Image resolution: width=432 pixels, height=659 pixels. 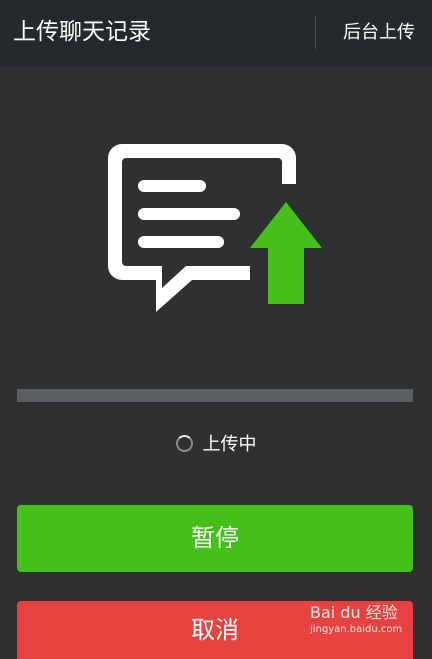 What do you see at coordinates (215, 228) in the screenshot?
I see `chat-upload-illustration-svg` at bounding box center [215, 228].